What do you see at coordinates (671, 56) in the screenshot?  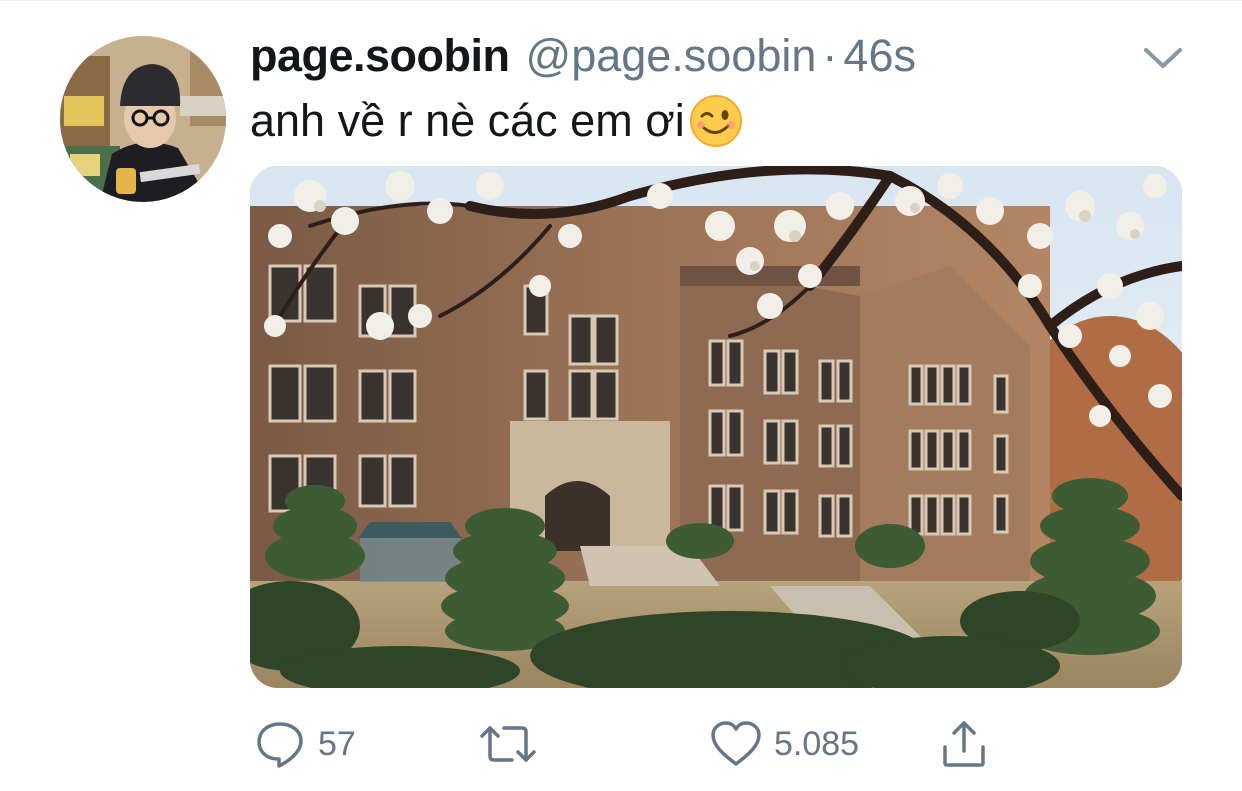 I see `user-handle: @page.soobin` at bounding box center [671, 56].